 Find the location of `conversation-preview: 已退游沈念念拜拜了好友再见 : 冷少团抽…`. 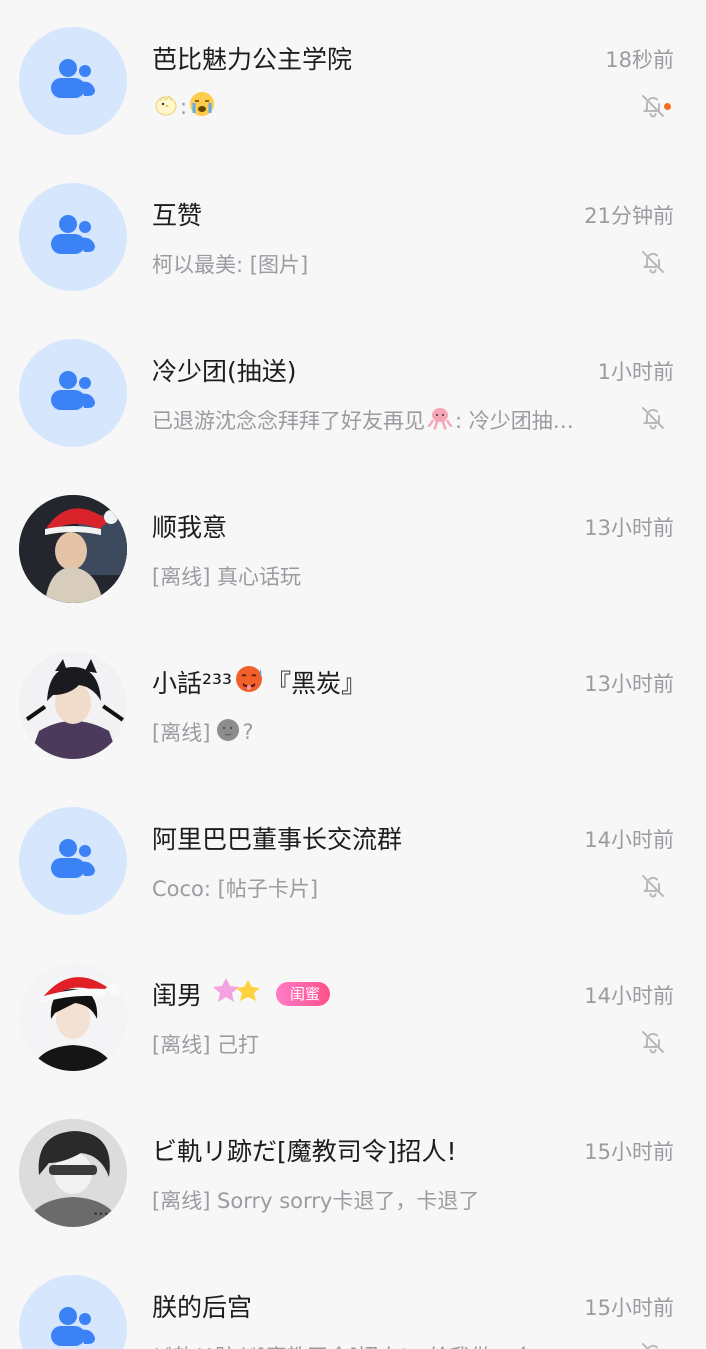

conversation-preview: 已退游沈念念拜拜了好友再见 : 冷少团抽… is located at coordinates (387, 420).